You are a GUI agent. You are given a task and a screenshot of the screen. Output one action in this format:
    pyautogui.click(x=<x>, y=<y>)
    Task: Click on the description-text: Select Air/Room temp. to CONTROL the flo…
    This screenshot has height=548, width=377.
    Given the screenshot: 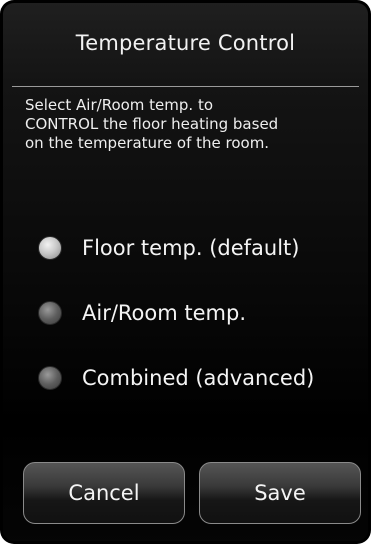 What is the action you would take?
    pyautogui.click(x=190, y=124)
    